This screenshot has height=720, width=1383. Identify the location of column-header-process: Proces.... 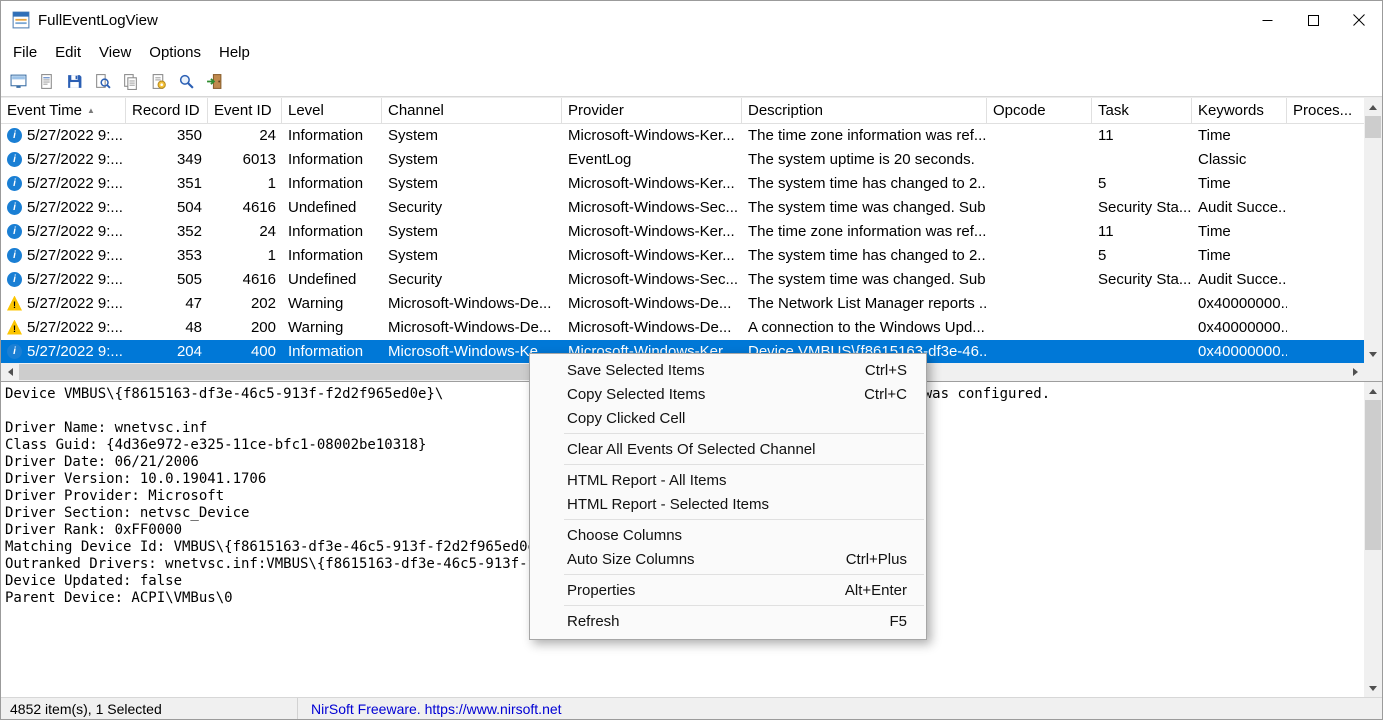
(1326, 110).